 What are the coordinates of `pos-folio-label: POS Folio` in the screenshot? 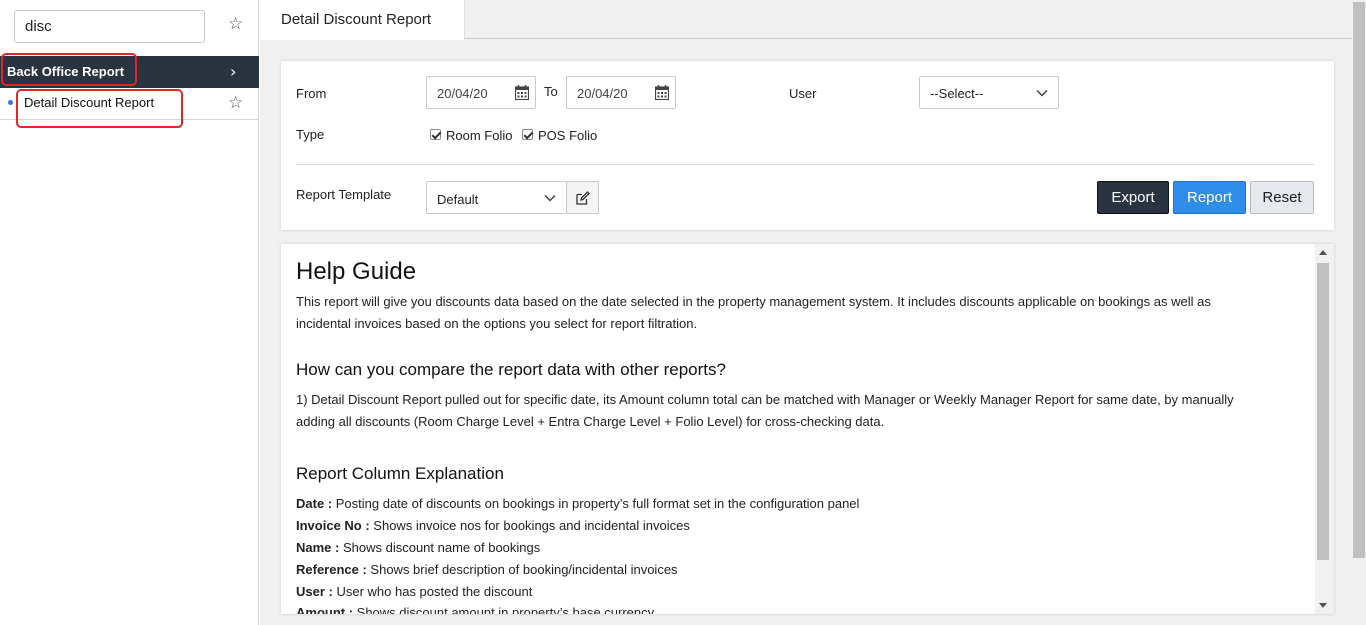 It's located at (568, 135).